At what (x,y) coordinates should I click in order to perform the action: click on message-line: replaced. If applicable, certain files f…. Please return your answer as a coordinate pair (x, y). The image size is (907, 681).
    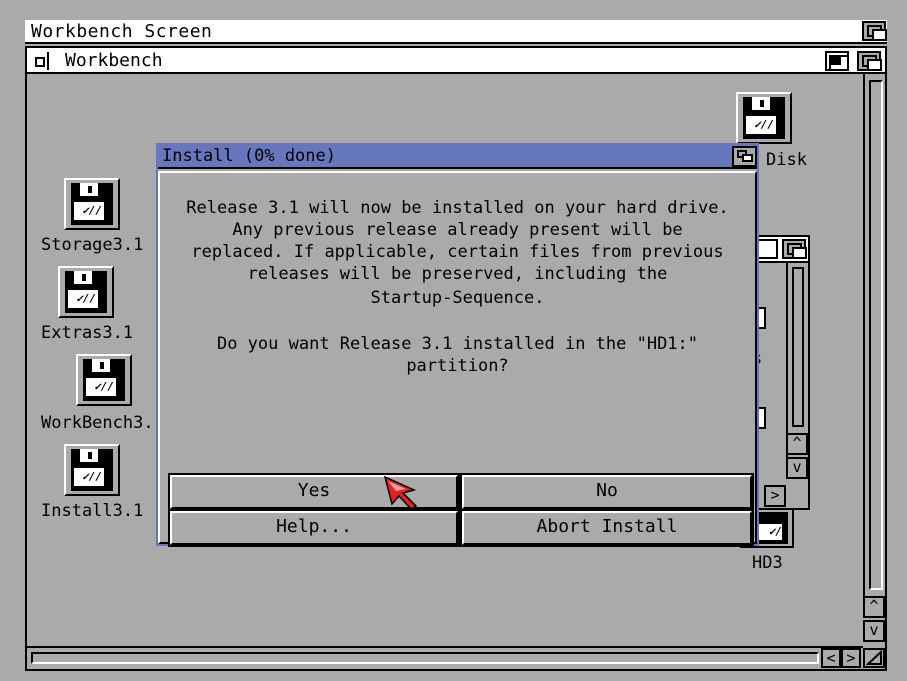
    Looking at the image, I should click on (457, 252).